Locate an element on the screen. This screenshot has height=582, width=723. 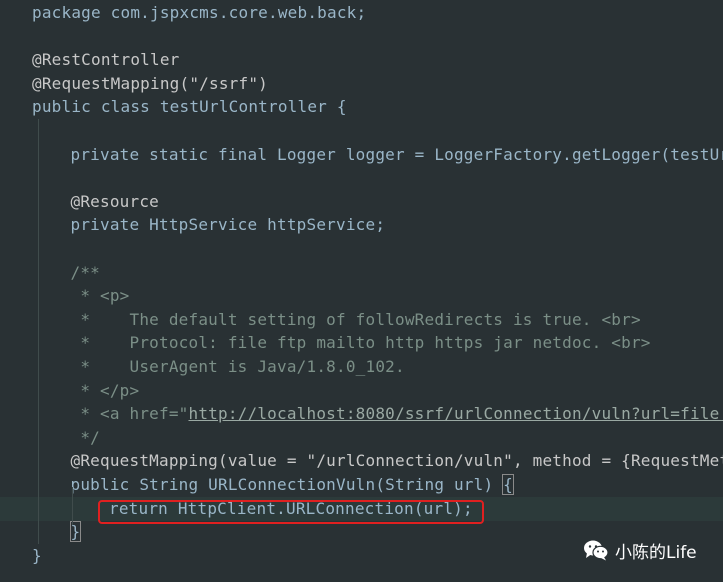
code-text: private HttpService httpService; is located at coordinates (228, 225).